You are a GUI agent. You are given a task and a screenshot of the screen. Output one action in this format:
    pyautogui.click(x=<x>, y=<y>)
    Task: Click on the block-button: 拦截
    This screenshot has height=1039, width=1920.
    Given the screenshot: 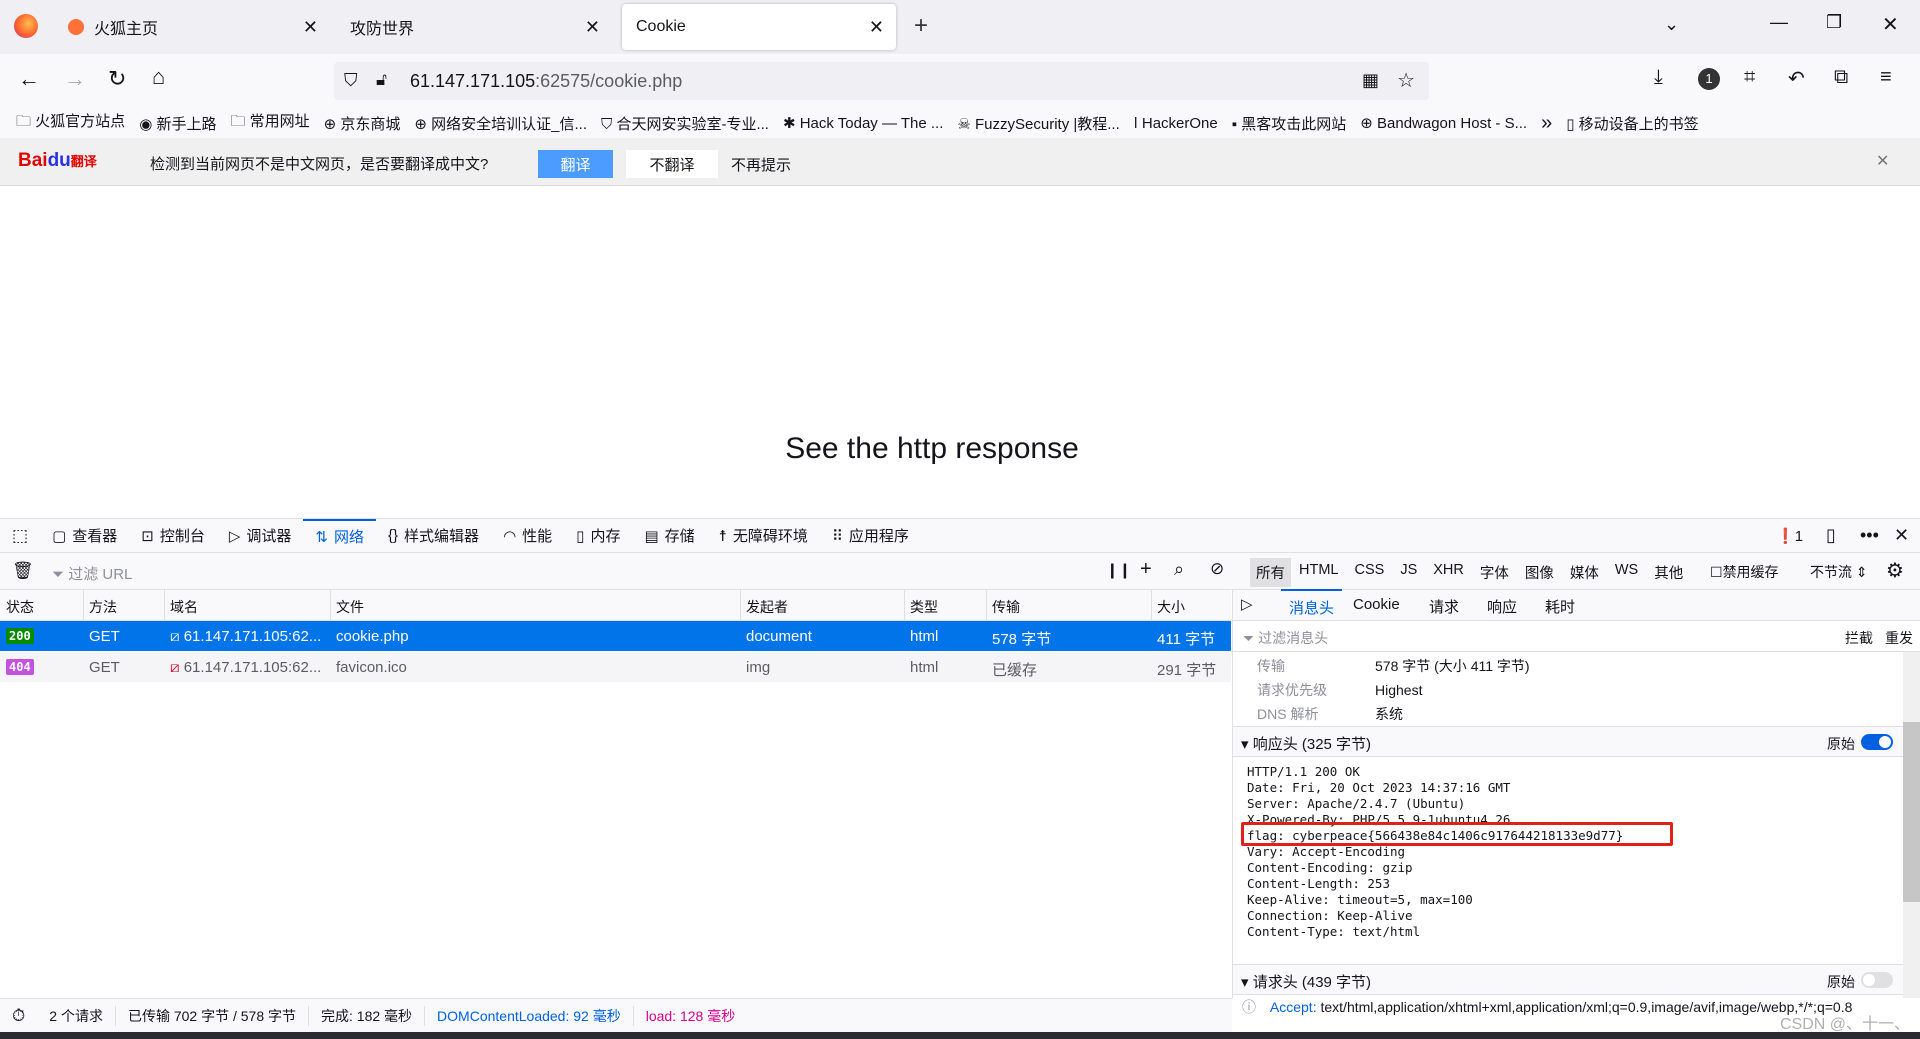 What is the action you would take?
    pyautogui.click(x=1859, y=638)
    